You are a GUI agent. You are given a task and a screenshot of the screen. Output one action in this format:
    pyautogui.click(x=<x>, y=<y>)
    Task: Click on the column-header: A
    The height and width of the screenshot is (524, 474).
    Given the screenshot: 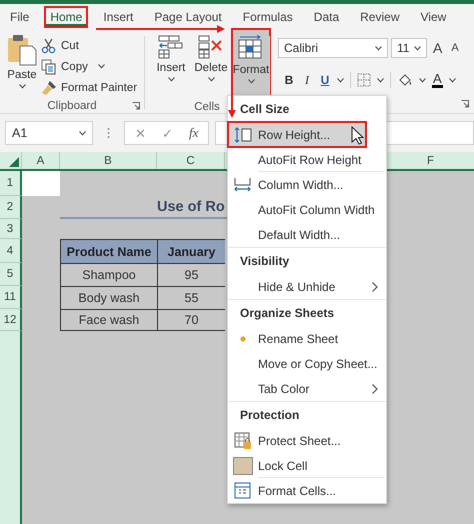 What is the action you would take?
    pyautogui.click(x=41, y=160)
    